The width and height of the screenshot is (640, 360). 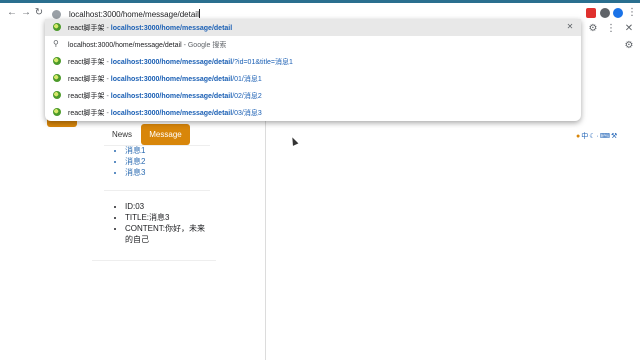 What do you see at coordinates (629, 29) in the screenshot?
I see `close-icon: ✕` at bounding box center [629, 29].